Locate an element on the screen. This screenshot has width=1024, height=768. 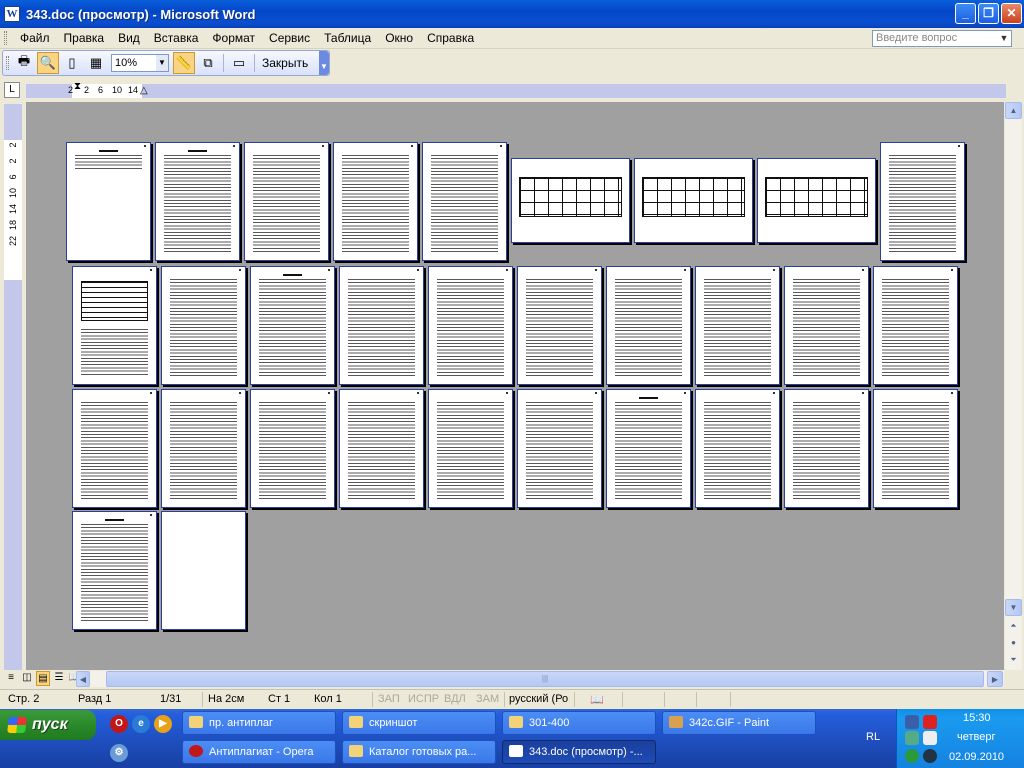
menu-format: Формат is located at coordinates (233, 38).